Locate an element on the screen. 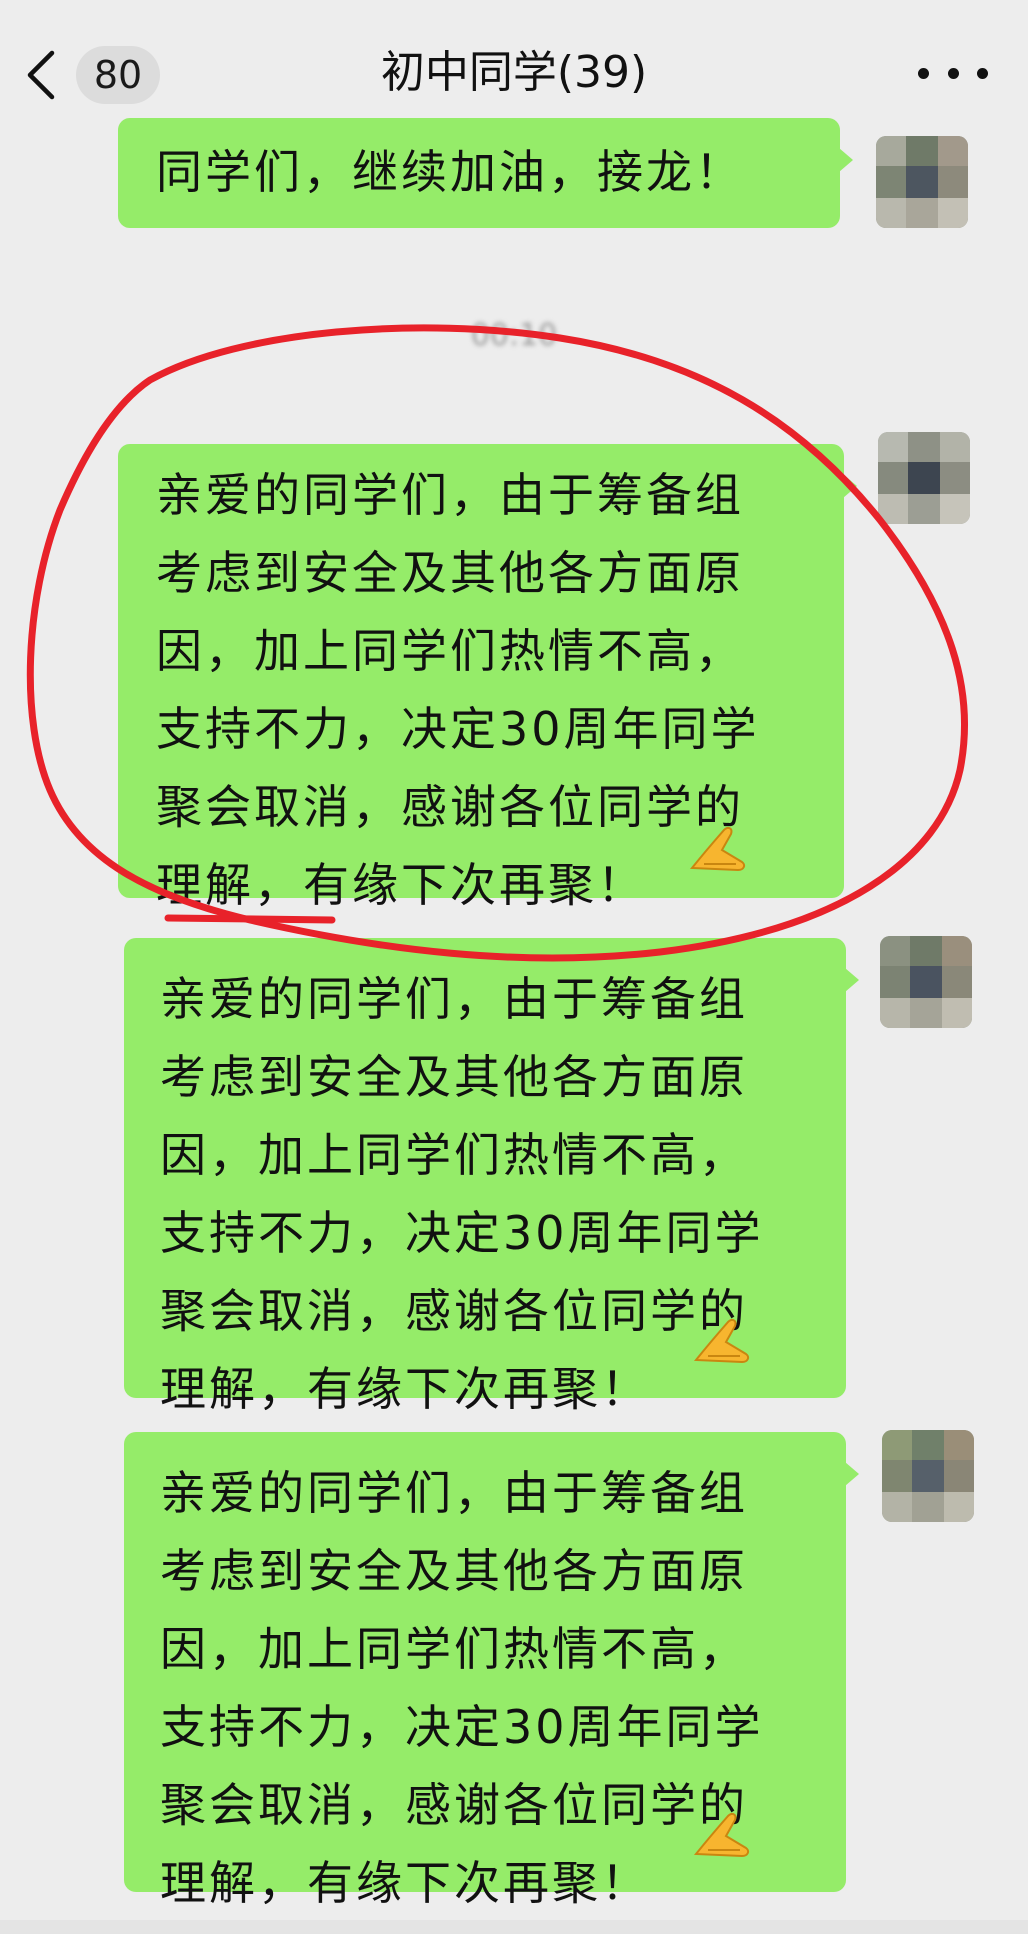  more-options-button is located at coordinates (953, 73).